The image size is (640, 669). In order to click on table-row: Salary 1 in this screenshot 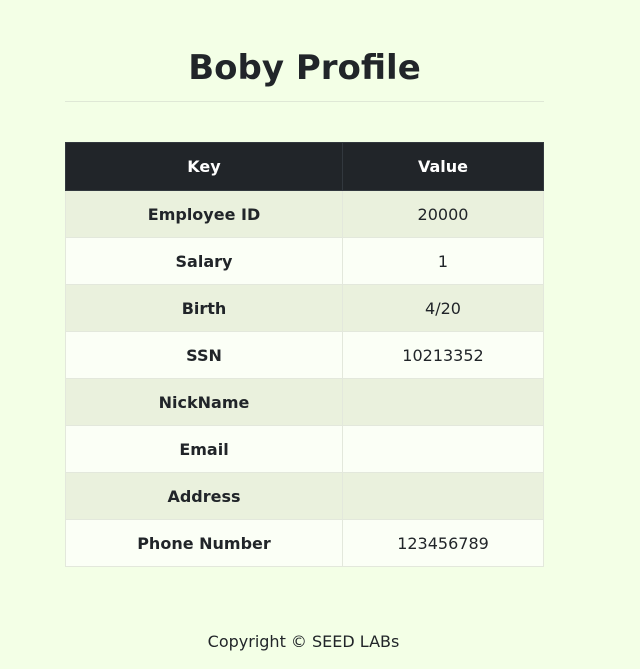, I will do `click(304, 261)`.